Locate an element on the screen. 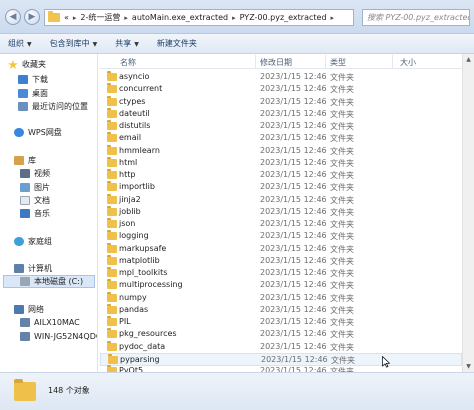 The width and height of the screenshot is (474, 410). back-button: ◀ is located at coordinates (13, 17).